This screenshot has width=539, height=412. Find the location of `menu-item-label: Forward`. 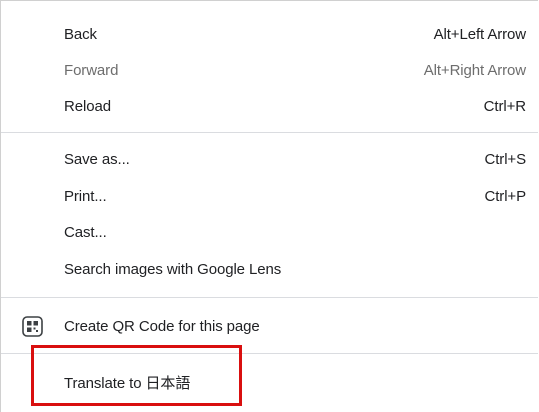

menu-item-label: Forward is located at coordinates (91, 70).